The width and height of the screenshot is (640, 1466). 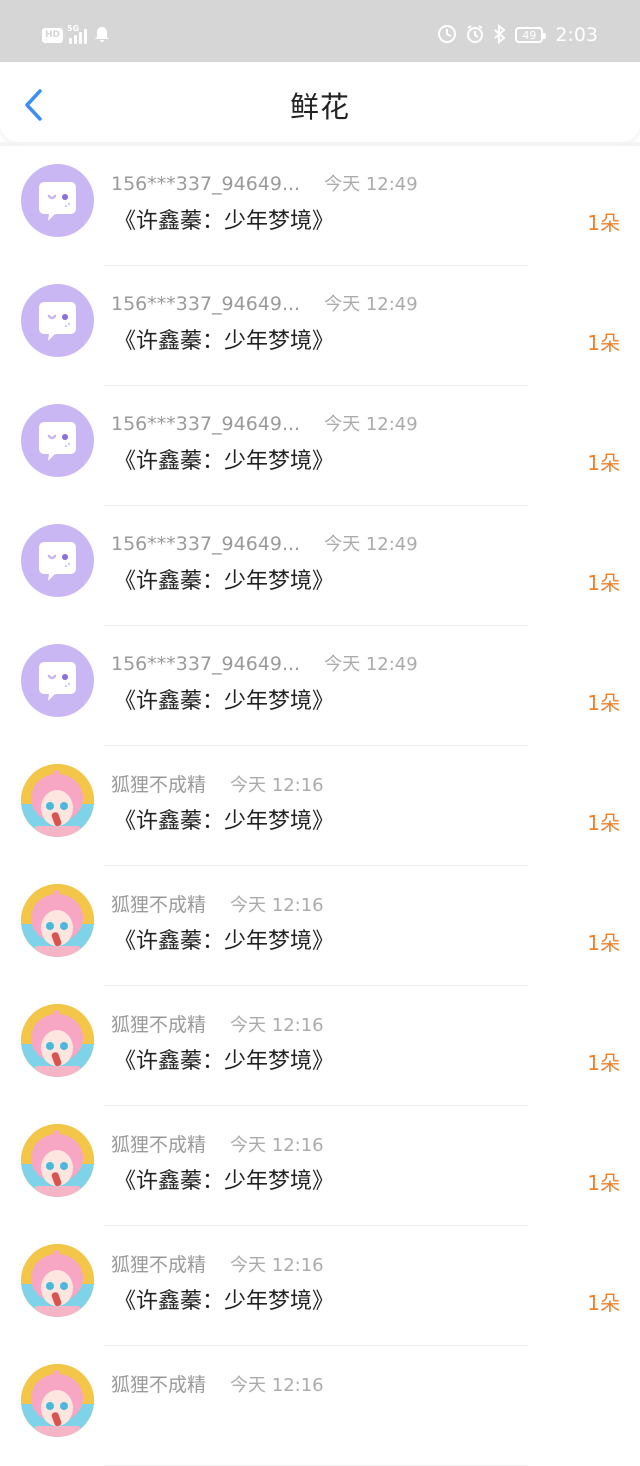 I want to click on notification-bell-icon, so click(x=102, y=35).